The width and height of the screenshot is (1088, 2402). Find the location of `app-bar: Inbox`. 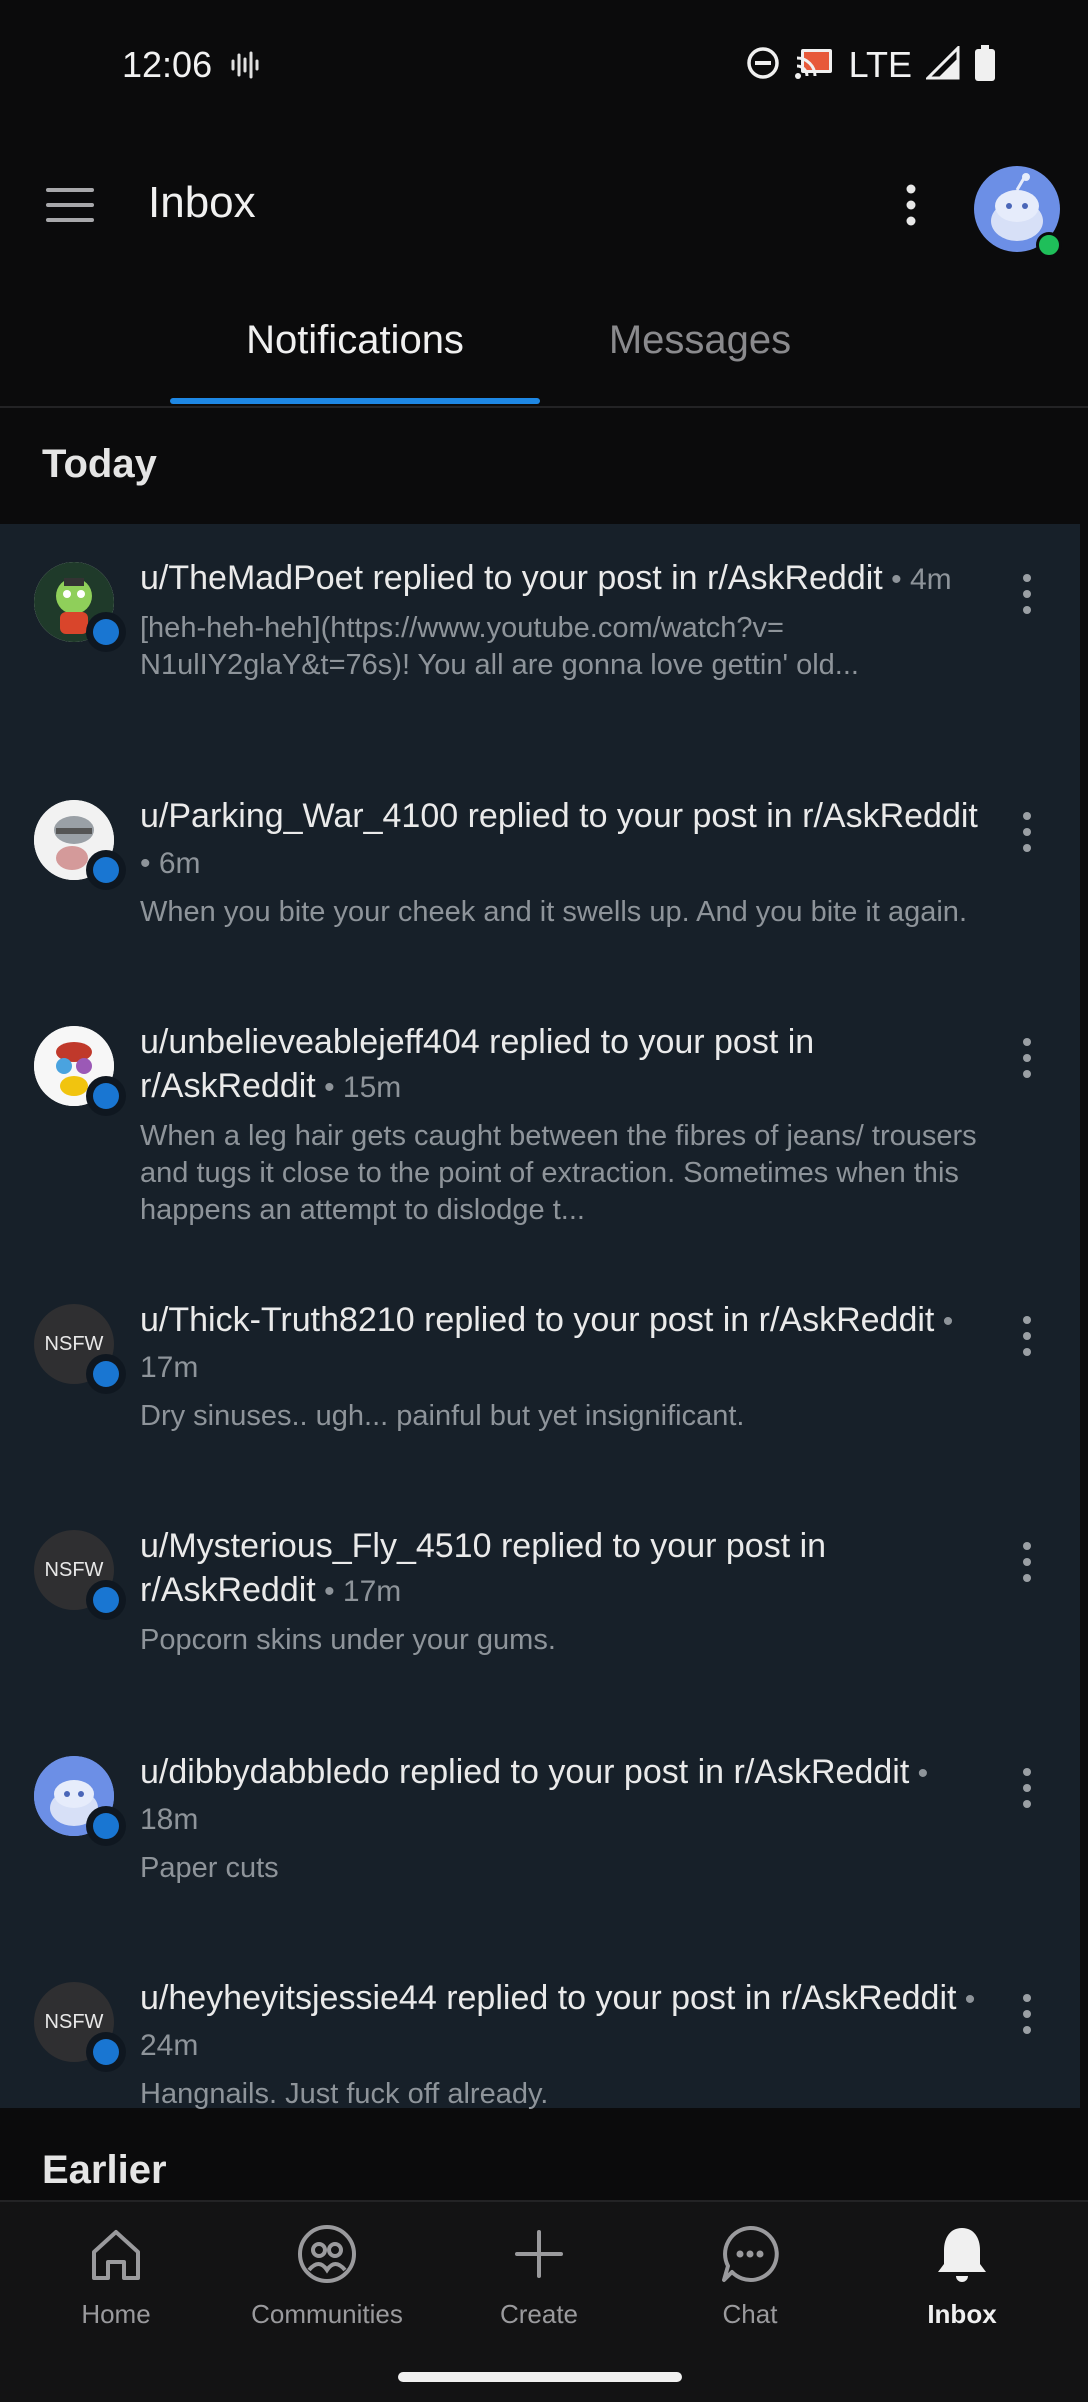

app-bar: Inbox is located at coordinates (544, 205).